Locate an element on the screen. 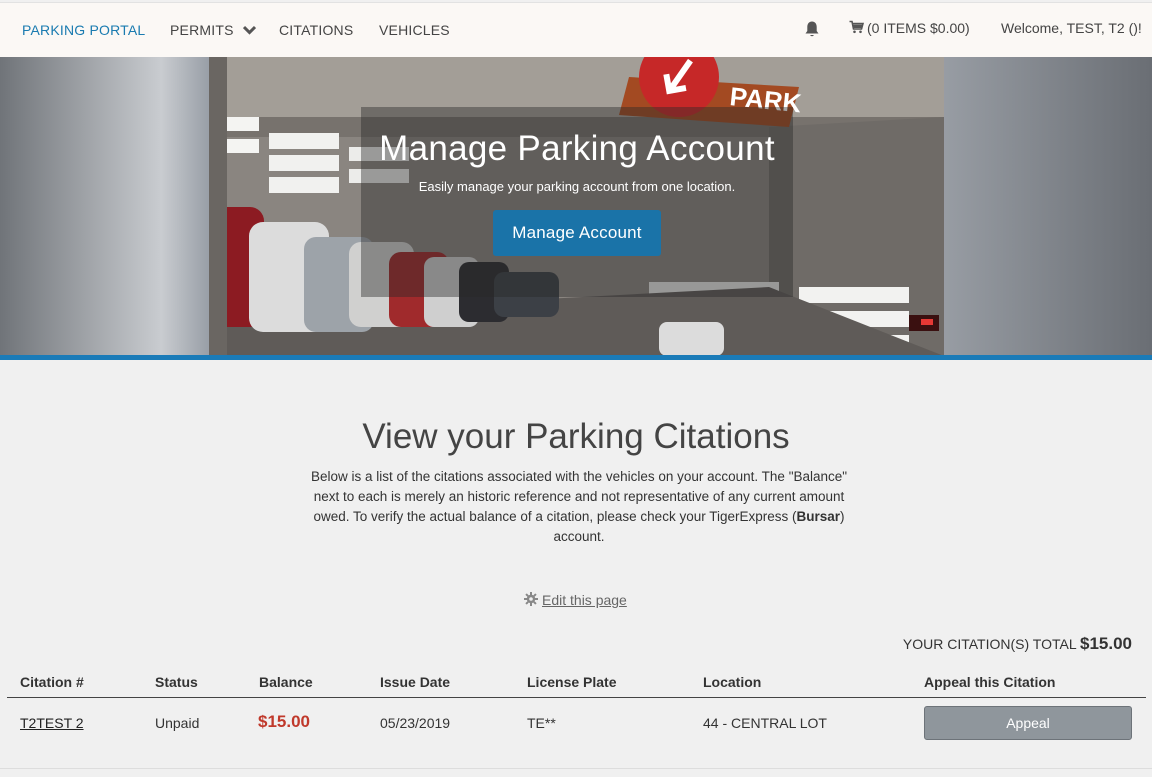 This screenshot has width=1152, height=777. bottom-divider is located at coordinates (576, 768).